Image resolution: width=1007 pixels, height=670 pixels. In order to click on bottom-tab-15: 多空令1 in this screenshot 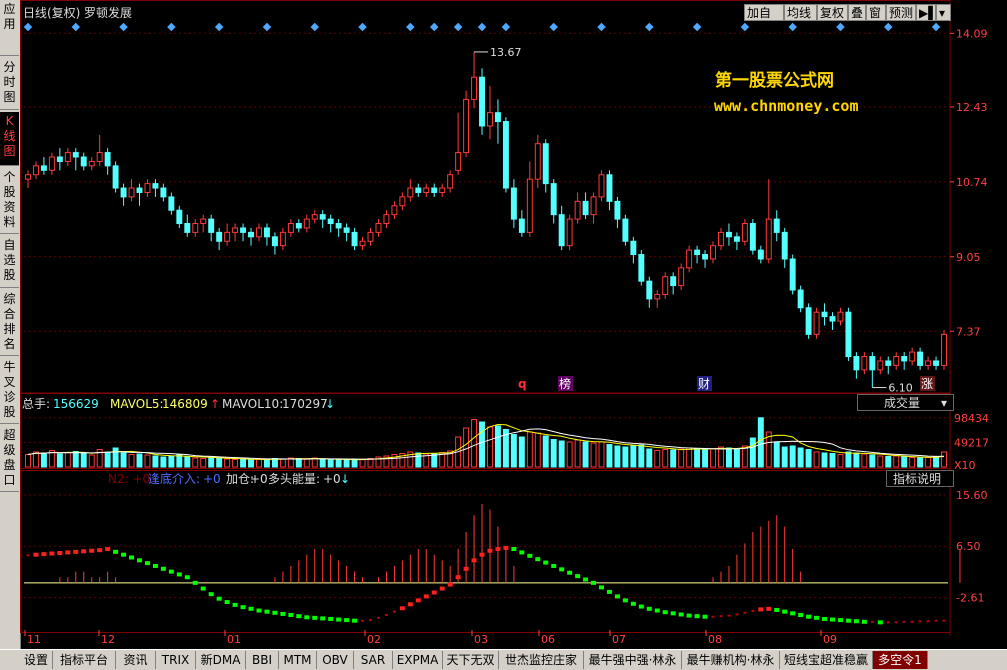, I will do `click(900, 660)`.